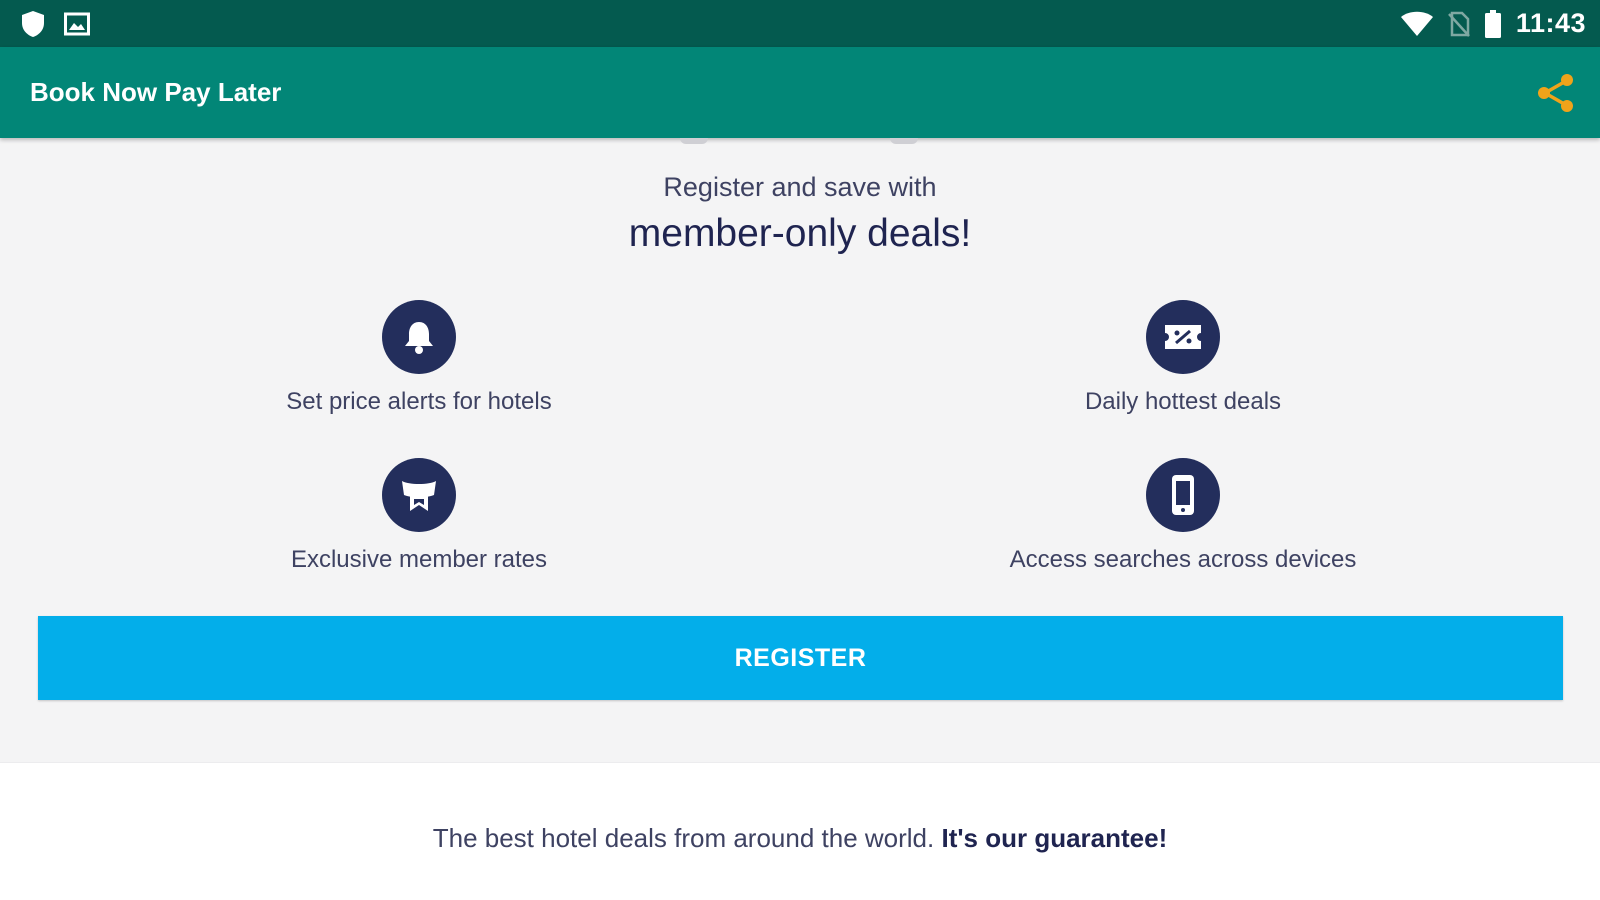 The height and width of the screenshot is (900, 1600). I want to click on bell-icon, so click(419, 338).